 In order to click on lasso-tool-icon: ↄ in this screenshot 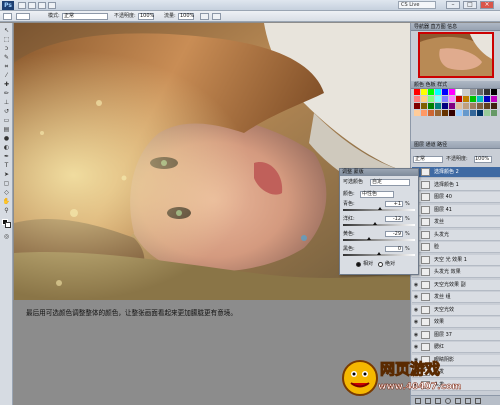, I will do `click(6, 48)`.